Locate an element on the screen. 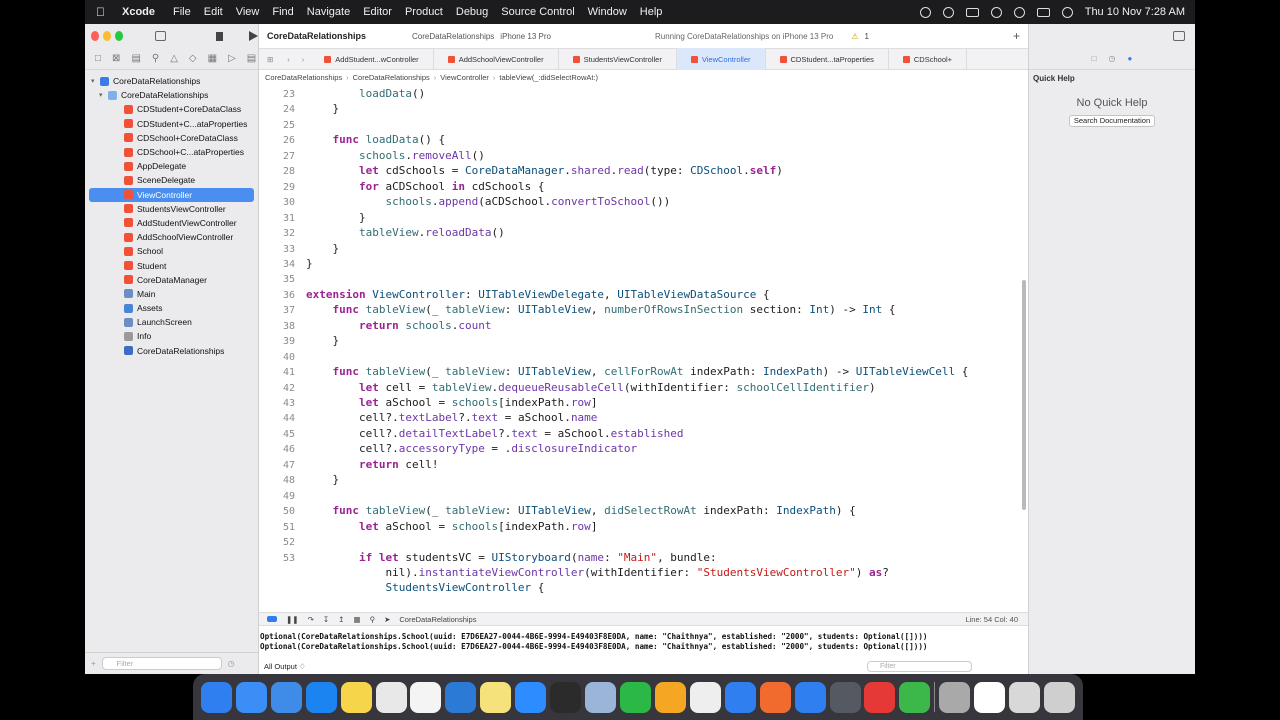 This screenshot has height=720, width=1280. back-icon: ‹ is located at coordinates (288, 59).